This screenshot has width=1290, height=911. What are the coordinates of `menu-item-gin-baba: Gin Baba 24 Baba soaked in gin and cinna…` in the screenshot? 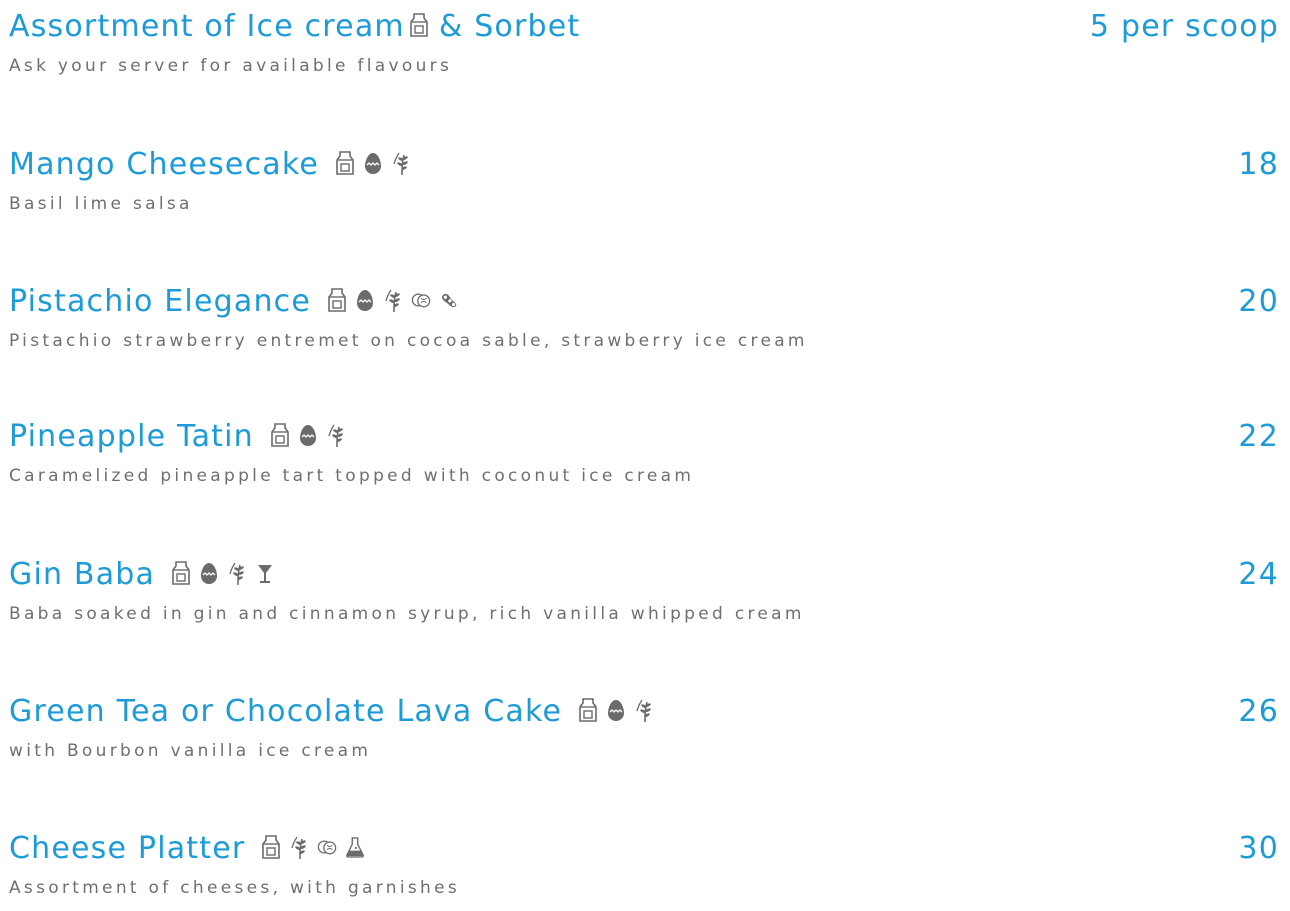 It's located at (644, 592).